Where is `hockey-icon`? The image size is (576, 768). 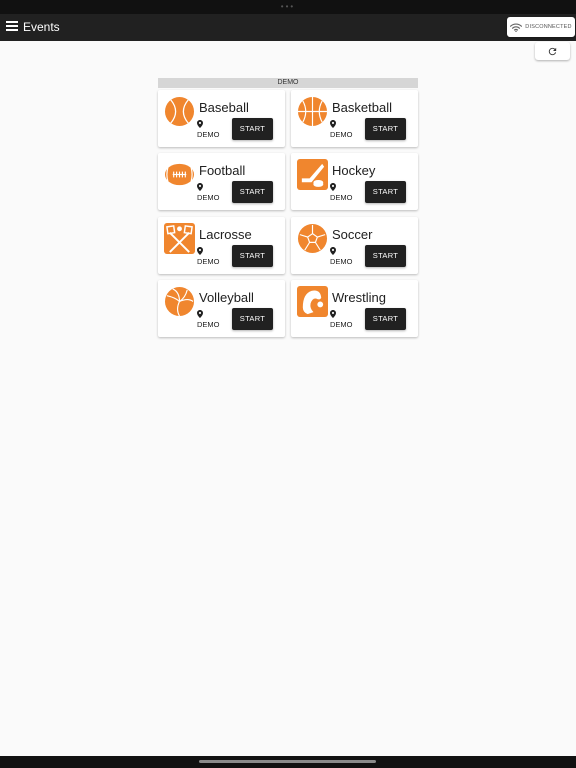
hockey-icon is located at coordinates (312, 174).